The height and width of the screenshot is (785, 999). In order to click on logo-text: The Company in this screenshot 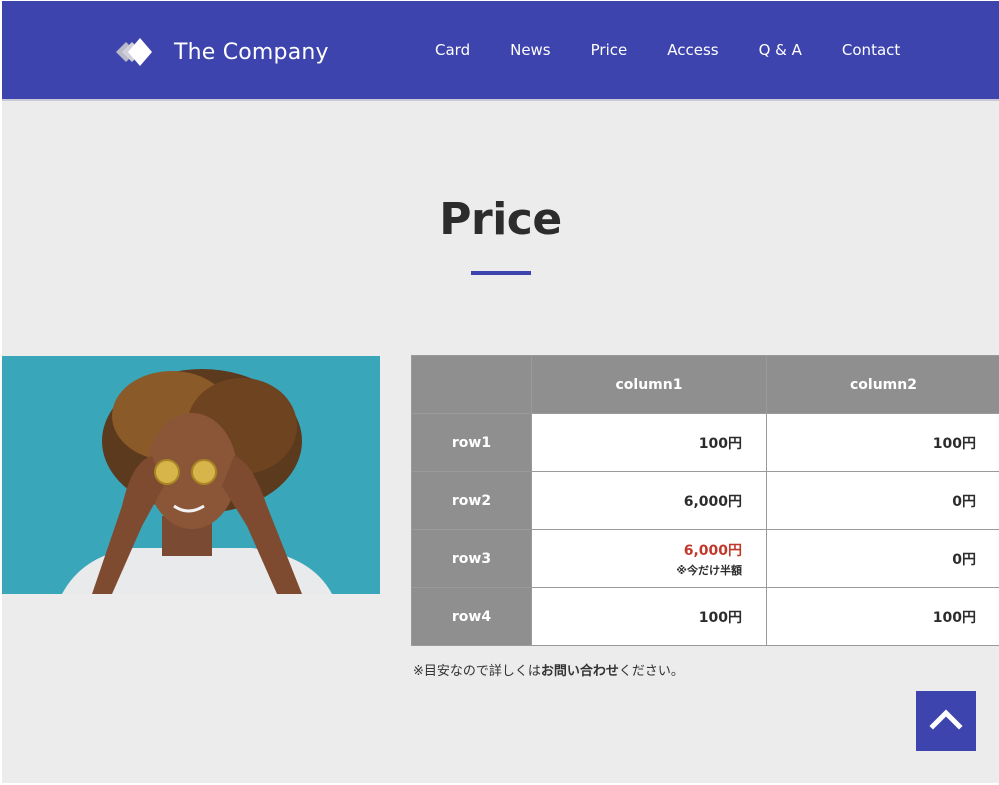, I will do `click(251, 52)`.